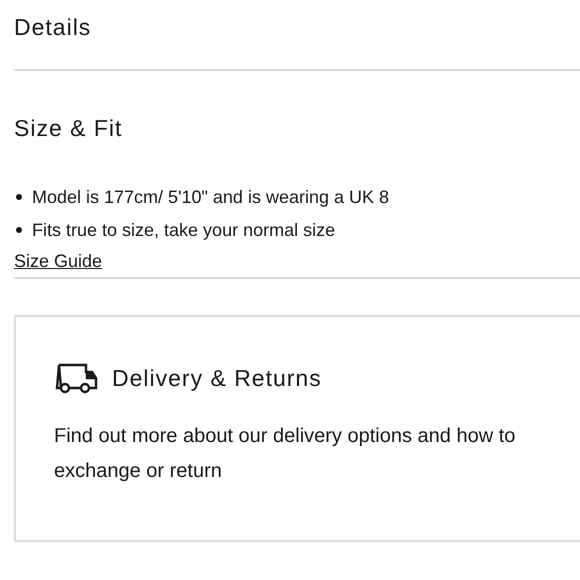  Describe the element at coordinates (58, 260) in the screenshot. I see `size-guide-link: Size Guide` at that location.